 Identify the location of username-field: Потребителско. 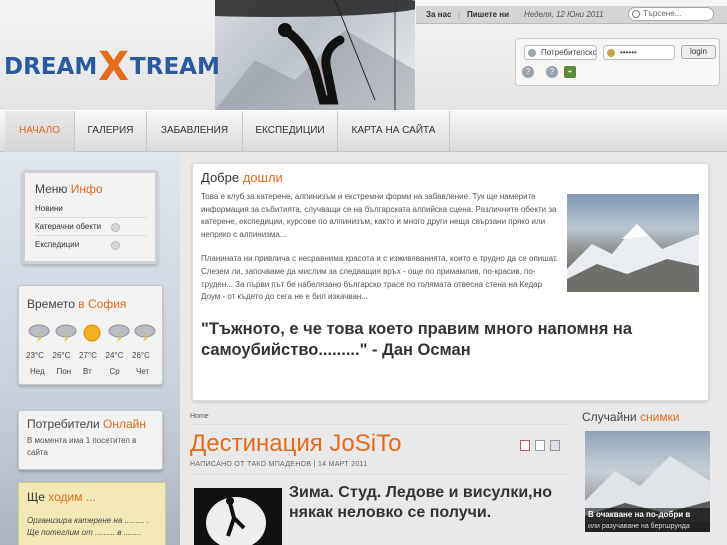
(560, 52).